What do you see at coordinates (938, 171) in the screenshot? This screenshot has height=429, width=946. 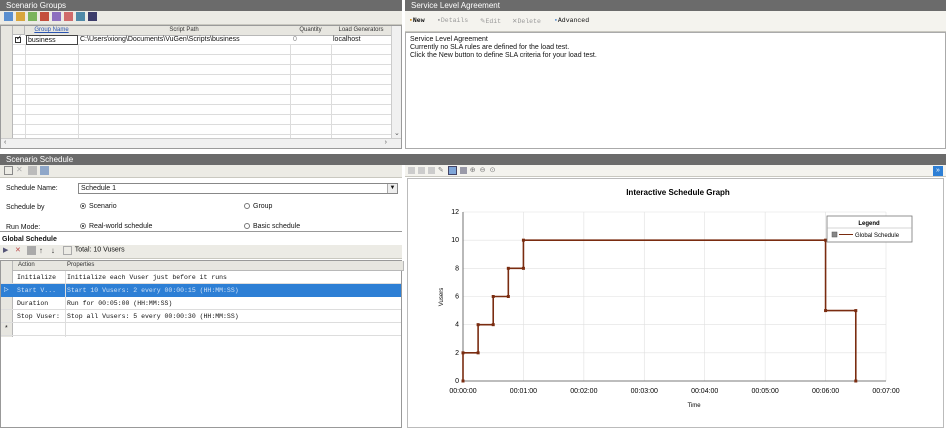 I see `expand-graph-icon: »` at bounding box center [938, 171].